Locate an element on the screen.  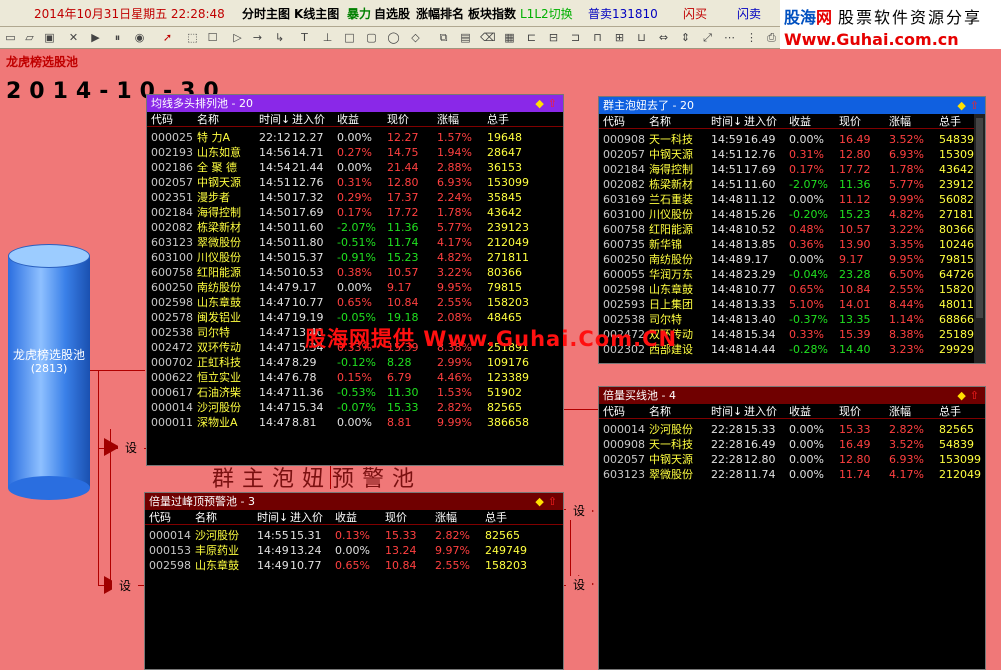
table-row: 000908 天一科技 14:59 16.49 0.00% 16.49 3.52% 54839 is located at coordinates (792, 139).